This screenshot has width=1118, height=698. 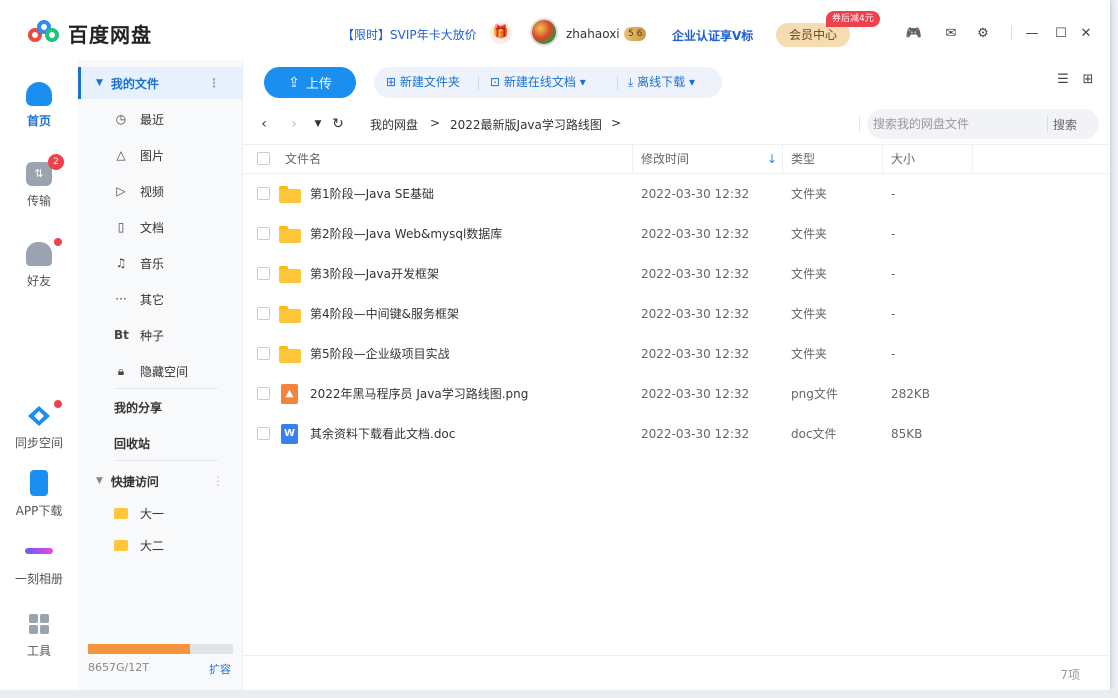 I want to click on quick-access-folder: 大一, so click(x=160, y=513).